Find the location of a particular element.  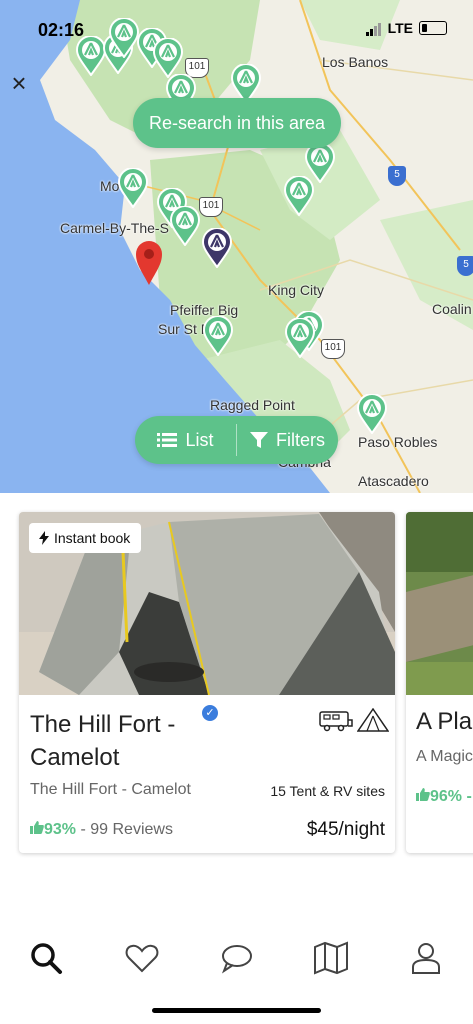

signal-icon is located at coordinates (373, 28).